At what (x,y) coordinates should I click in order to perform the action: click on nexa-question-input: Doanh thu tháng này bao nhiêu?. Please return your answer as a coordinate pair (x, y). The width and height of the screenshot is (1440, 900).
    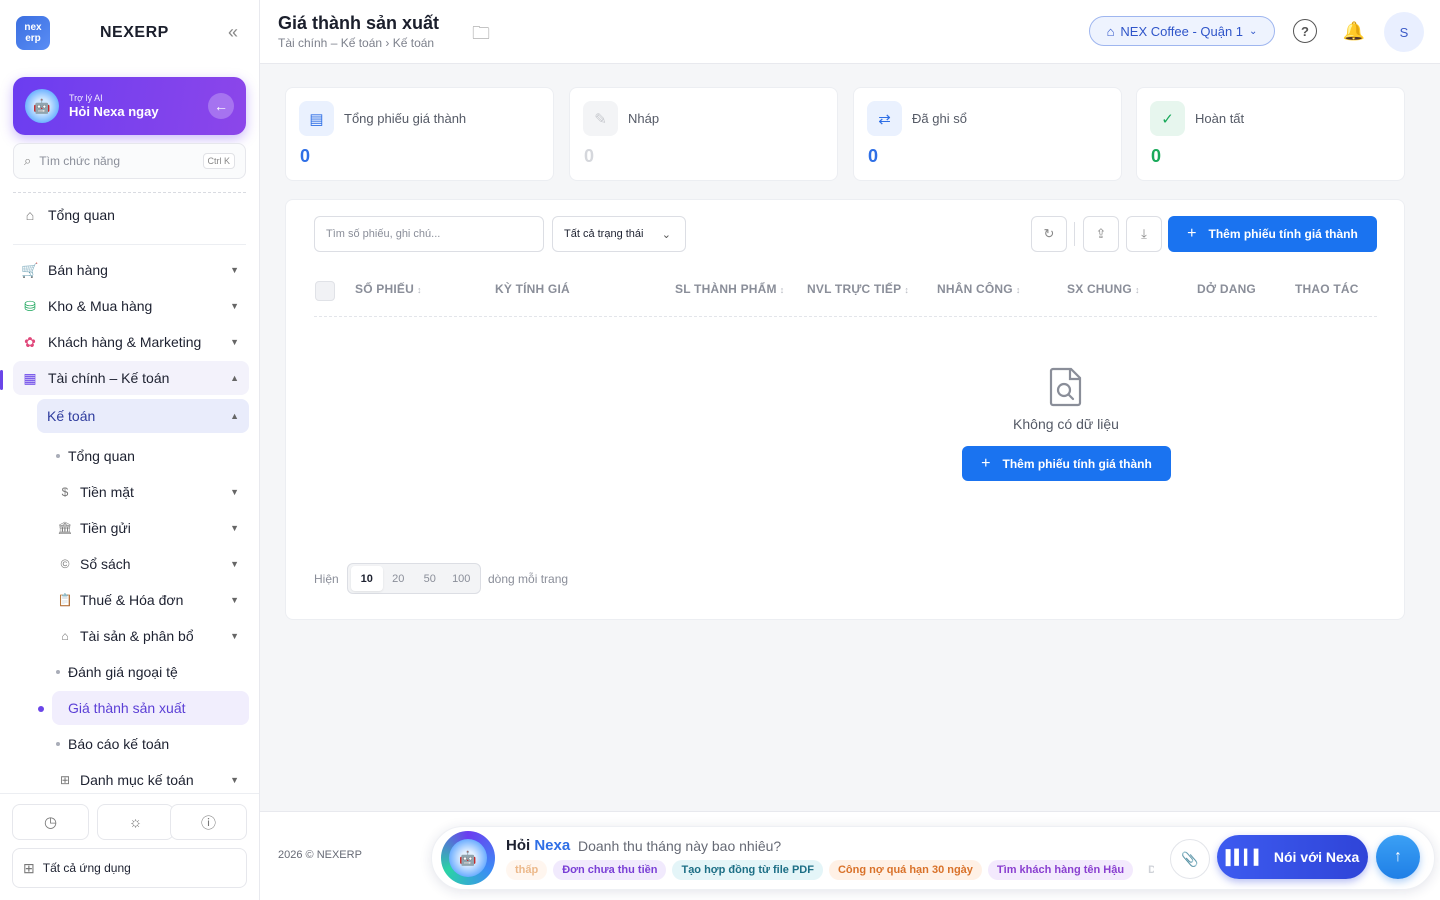
    Looking at the image, I should click on (679, 846).